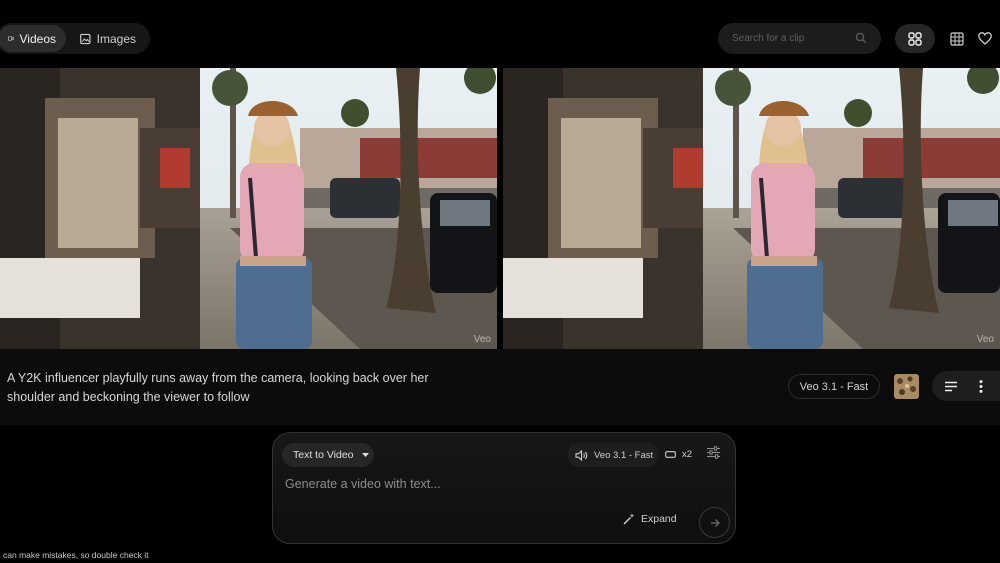 This screenshot has height=563, width=1000. I want to click on more-vertical-icon, so click(981, 386).